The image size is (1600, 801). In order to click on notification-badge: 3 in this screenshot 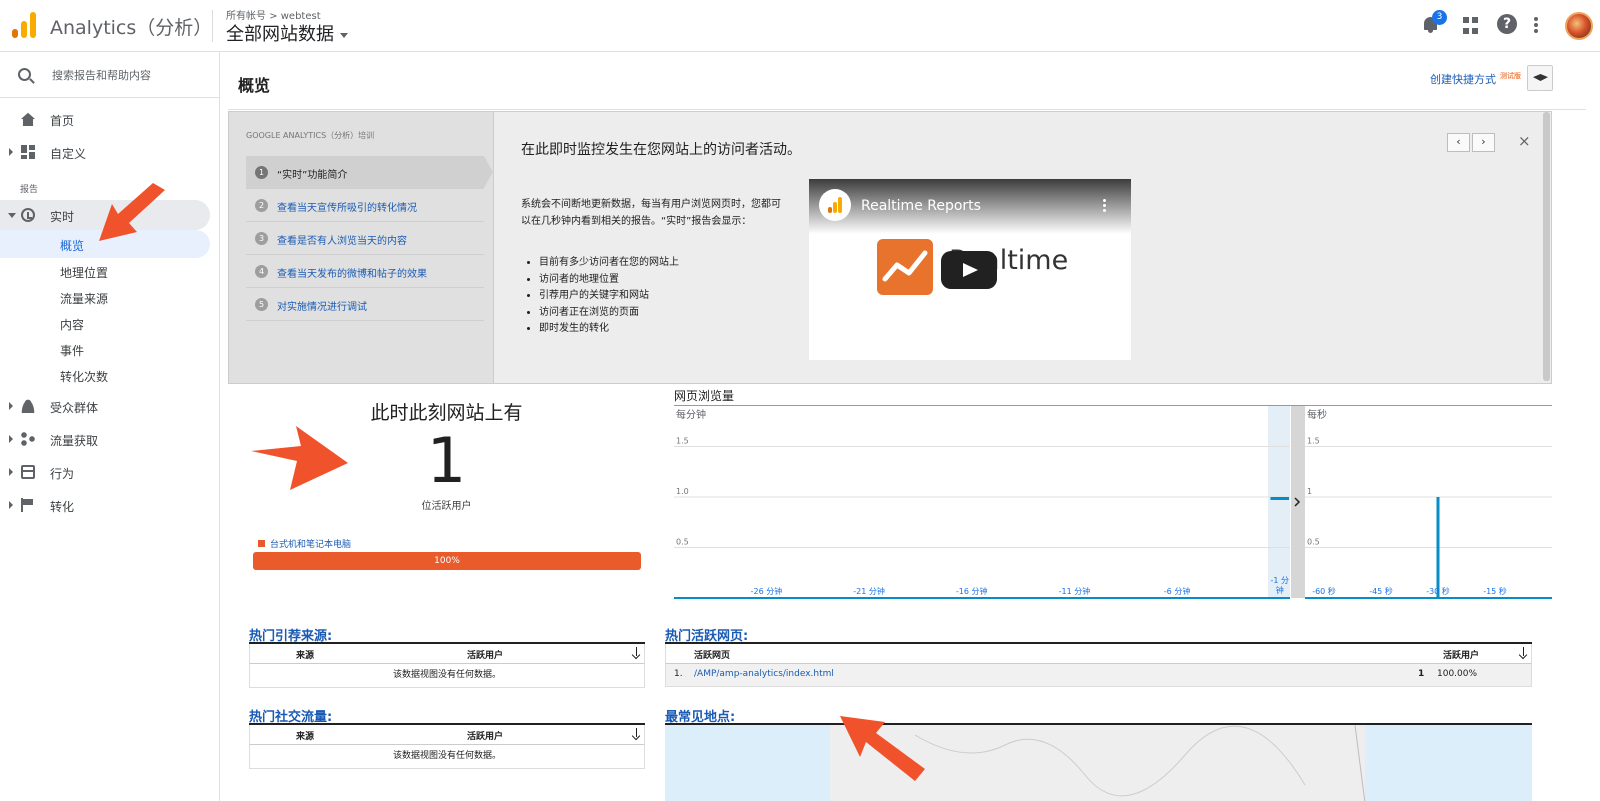, I will do `click(1439, 17)`.